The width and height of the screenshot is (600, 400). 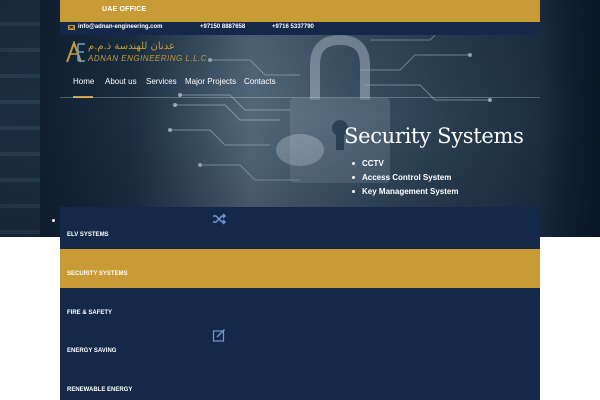 I want to click on nav-about-us: About us, so click(x=121, y=81).